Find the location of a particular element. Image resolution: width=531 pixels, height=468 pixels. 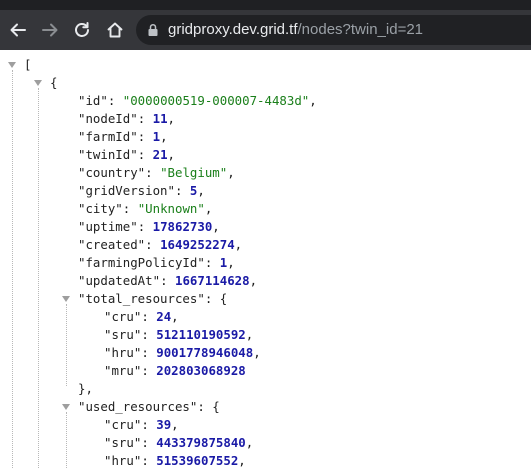

json-line-farmId: "farmId": 1, is located at coordinates (123, 136).